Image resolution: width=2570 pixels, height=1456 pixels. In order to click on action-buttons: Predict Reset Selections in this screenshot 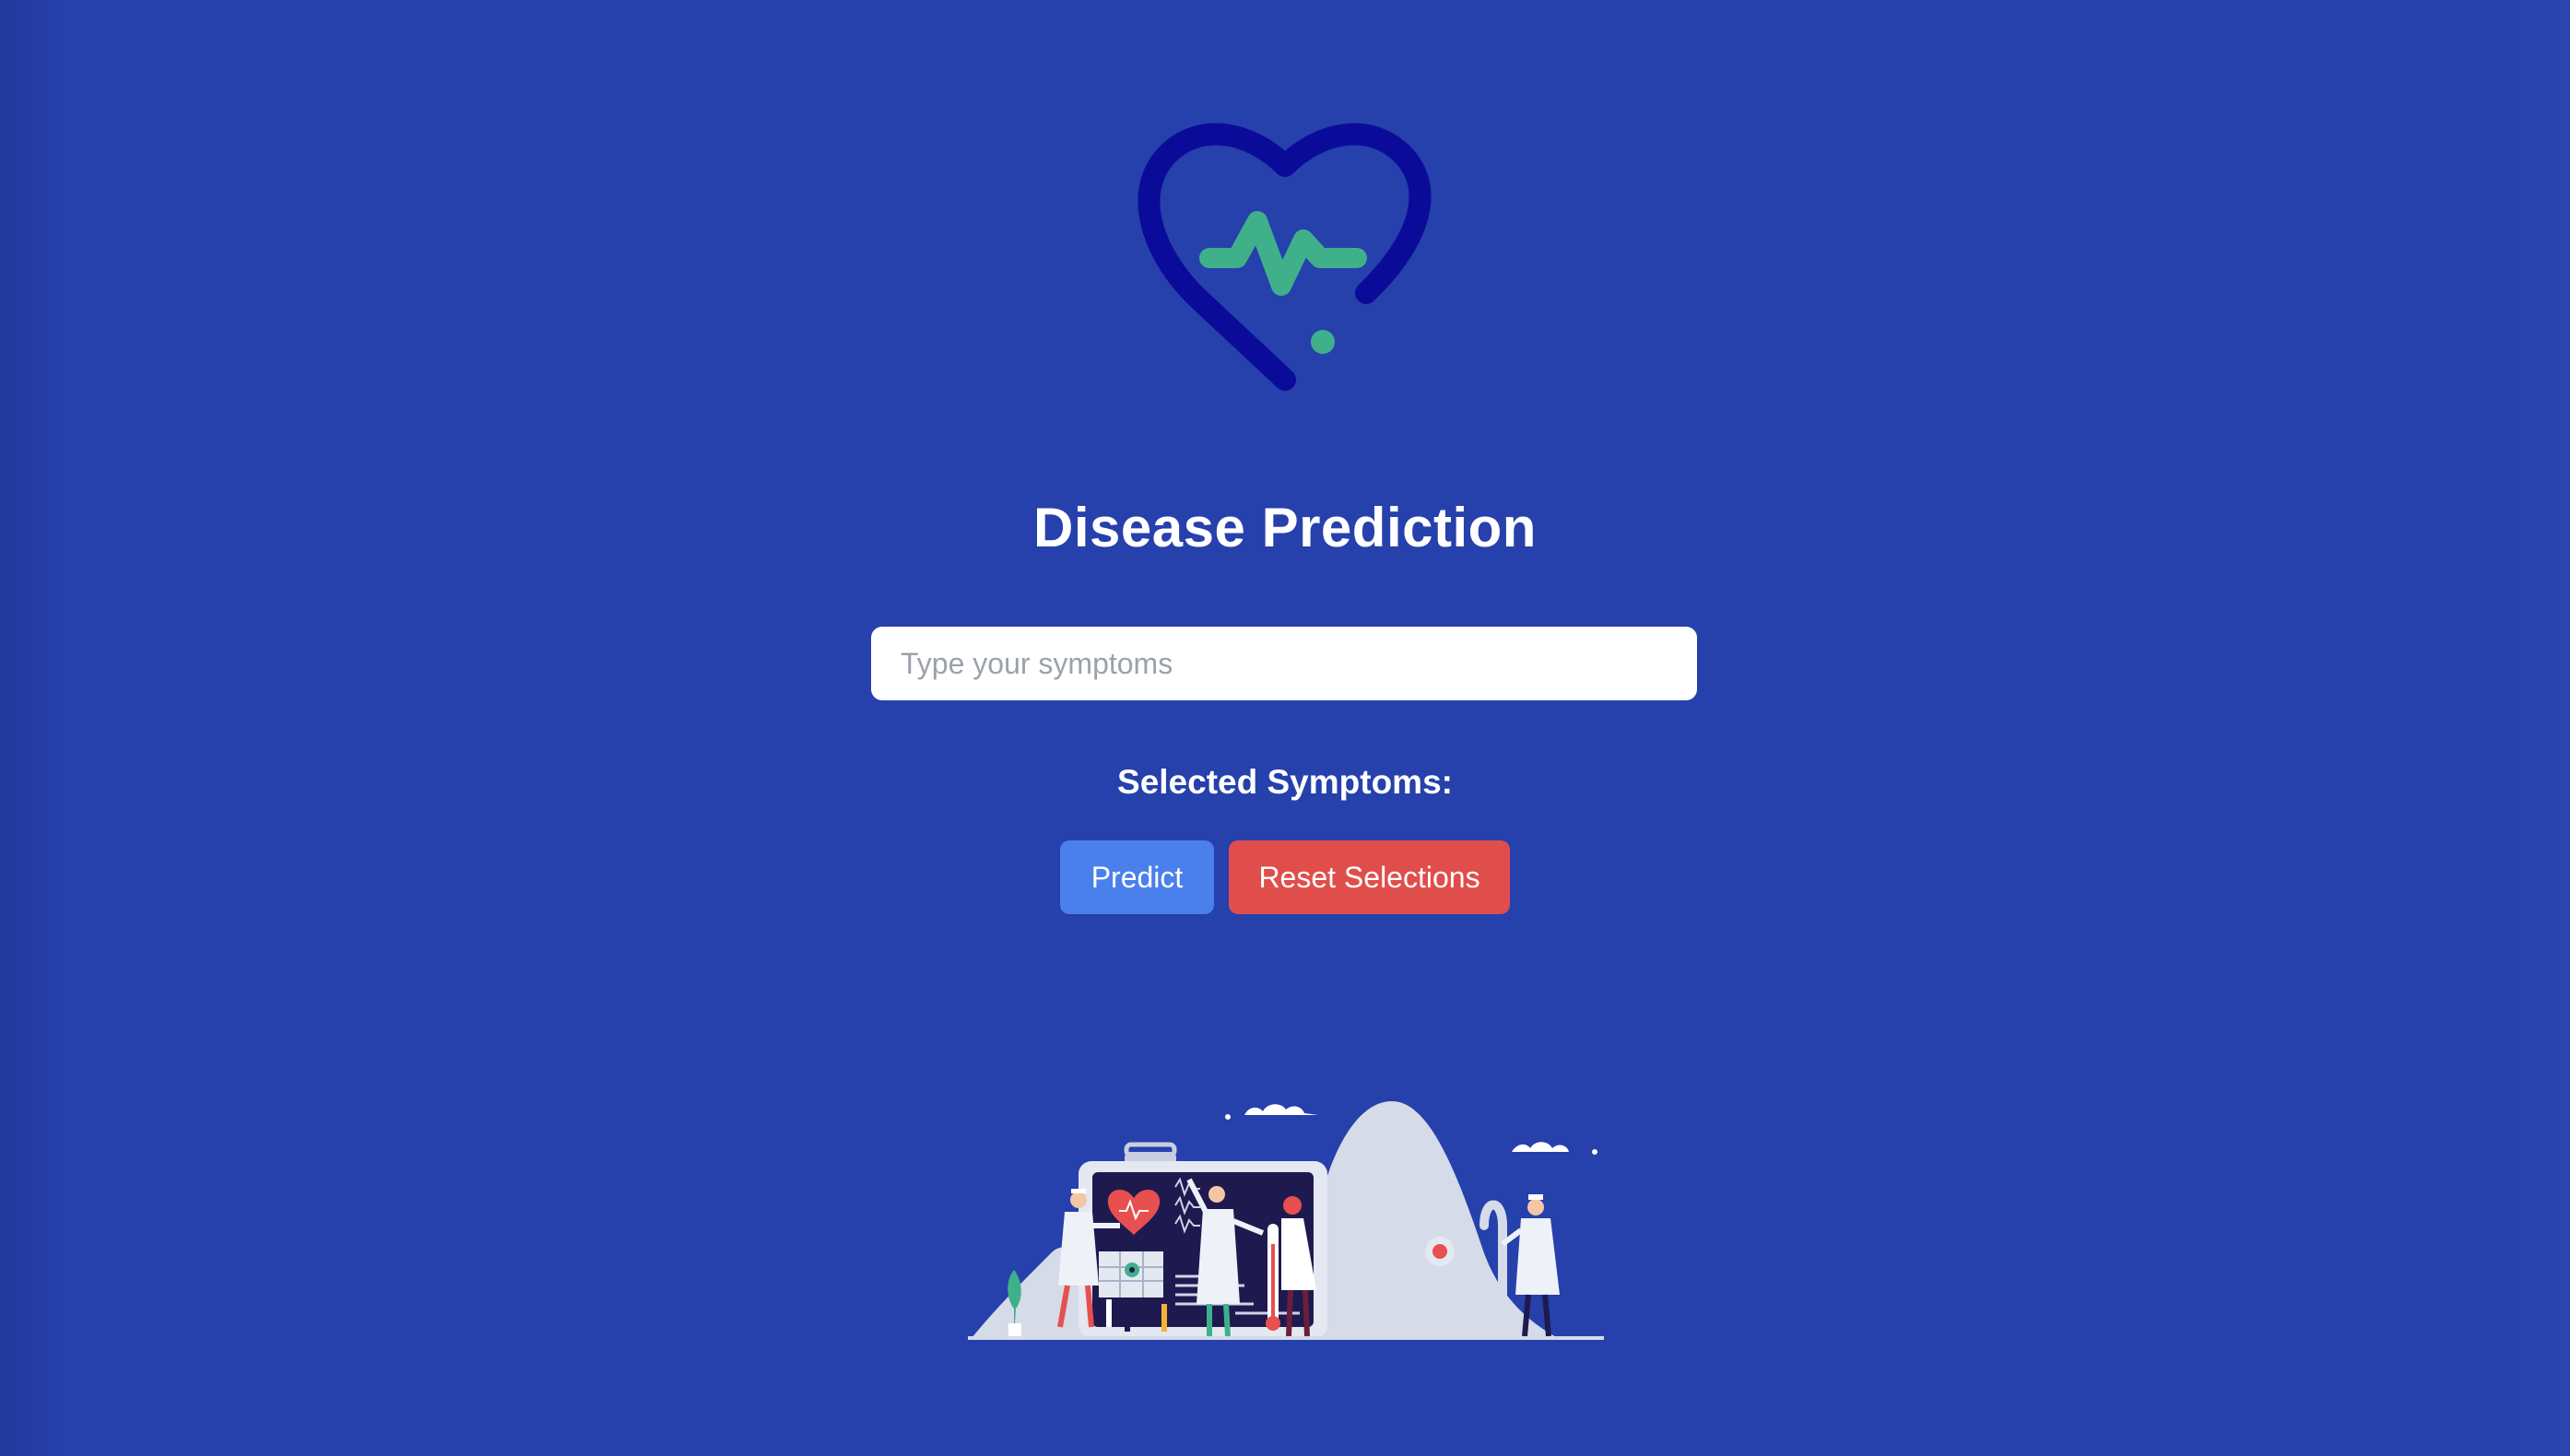, I will do `click(1285, 877)`.